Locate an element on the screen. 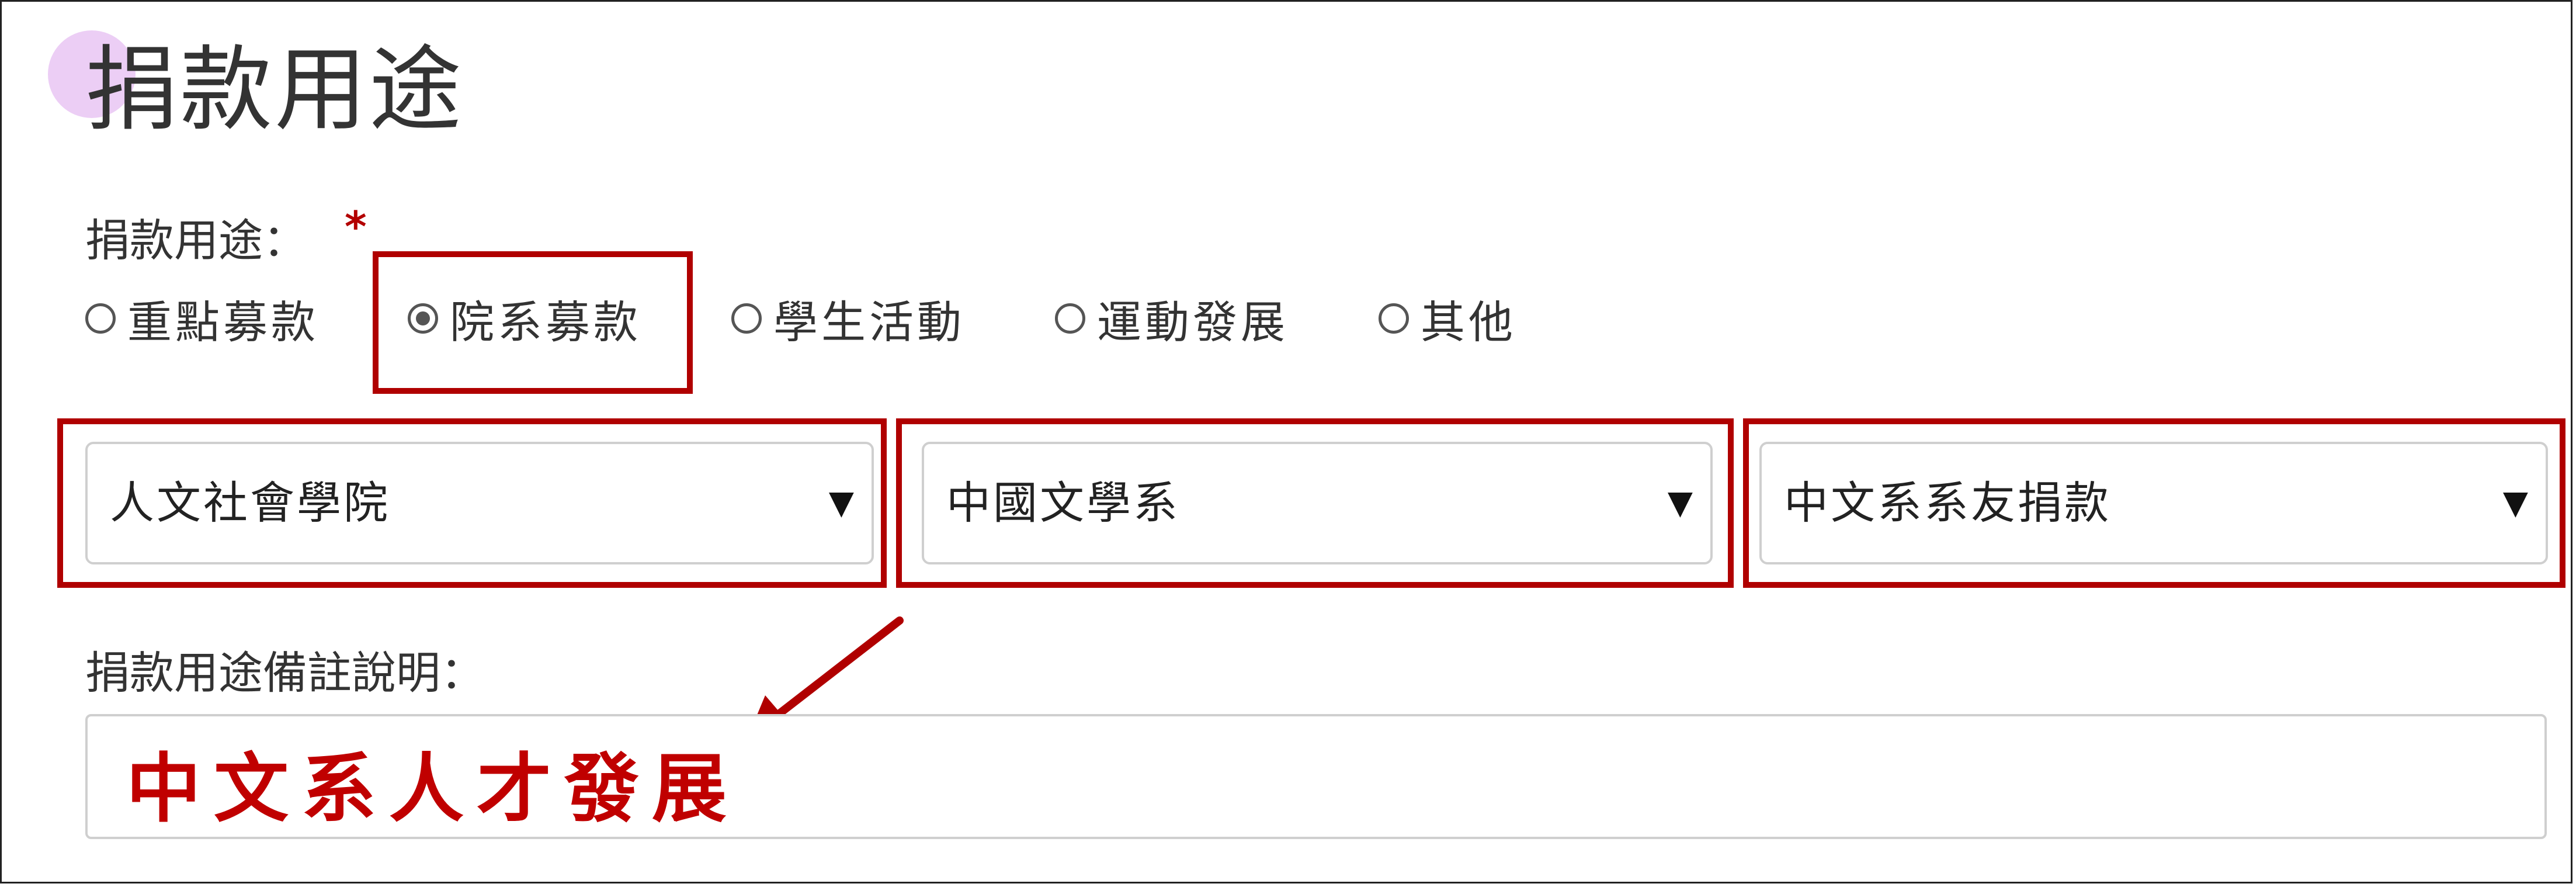 This screenshot has height=887, width=2576. page-title: 捐款用途 is located at coordinates (274, 90).